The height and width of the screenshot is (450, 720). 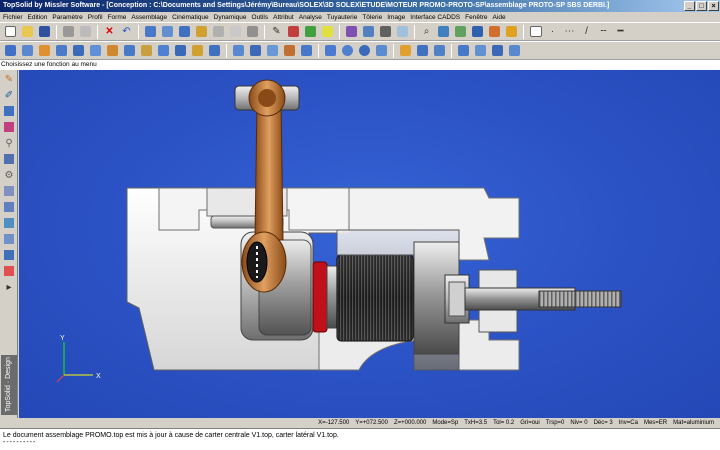 I want to click on menu-item-13: Image, so click(x=396, y=17).